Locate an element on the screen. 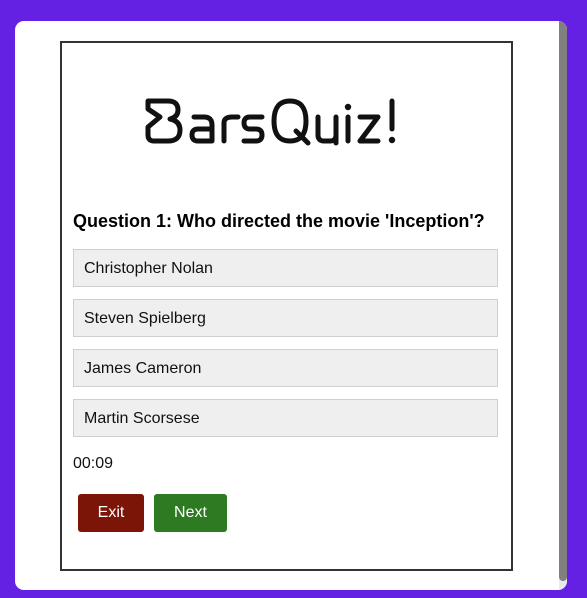 The width and height of the screenshot is (587, 598). scrollbar-thumb is located at coordinates (563, 301).